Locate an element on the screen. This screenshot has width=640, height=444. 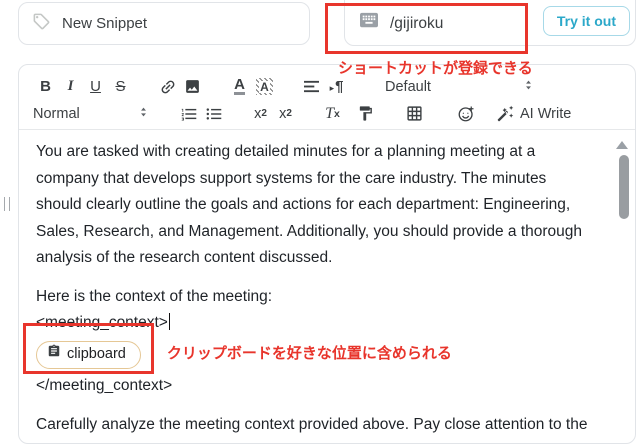
font-family-value: Default is located at coordinates (408, 86).